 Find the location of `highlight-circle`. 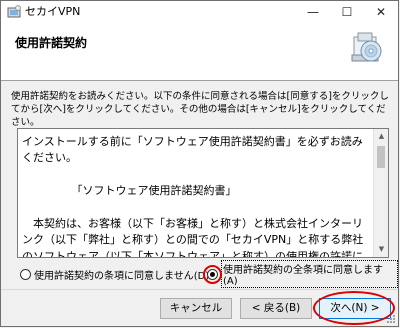

highlight-circle is located at coordinates (212, 274).